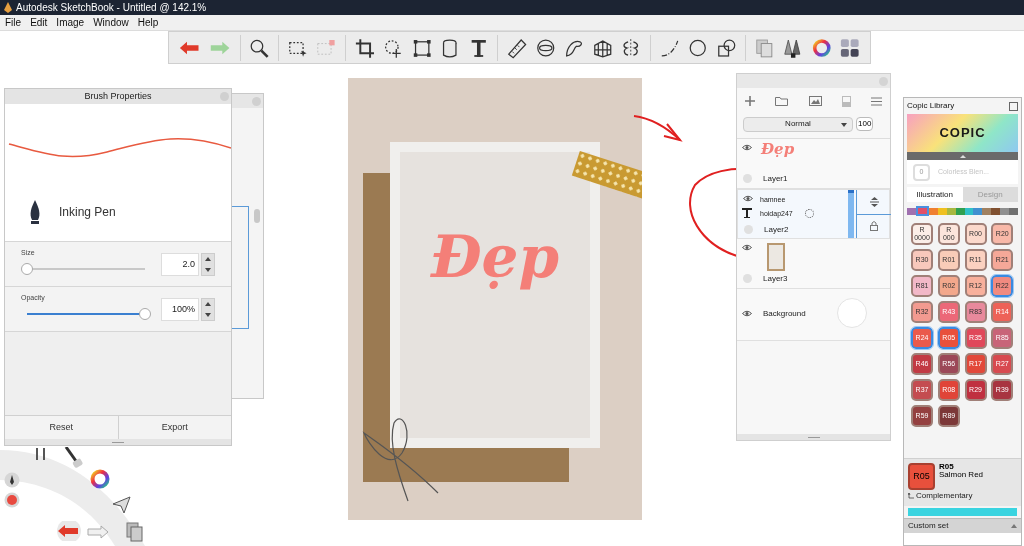 The height and width of the screenshot is (546, 1024). Describe the element at coordinates (782, 101) in the screenshot. I see `folder-icon` at that location.